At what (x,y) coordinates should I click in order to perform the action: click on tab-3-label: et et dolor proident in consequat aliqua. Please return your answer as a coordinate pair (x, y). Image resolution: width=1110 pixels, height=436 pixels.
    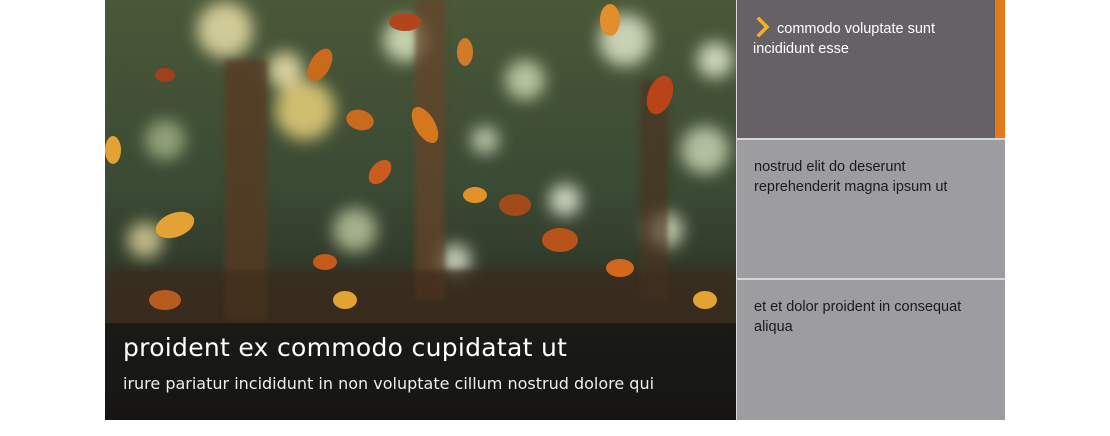
    Looking at the image, I should click on (858, 317).